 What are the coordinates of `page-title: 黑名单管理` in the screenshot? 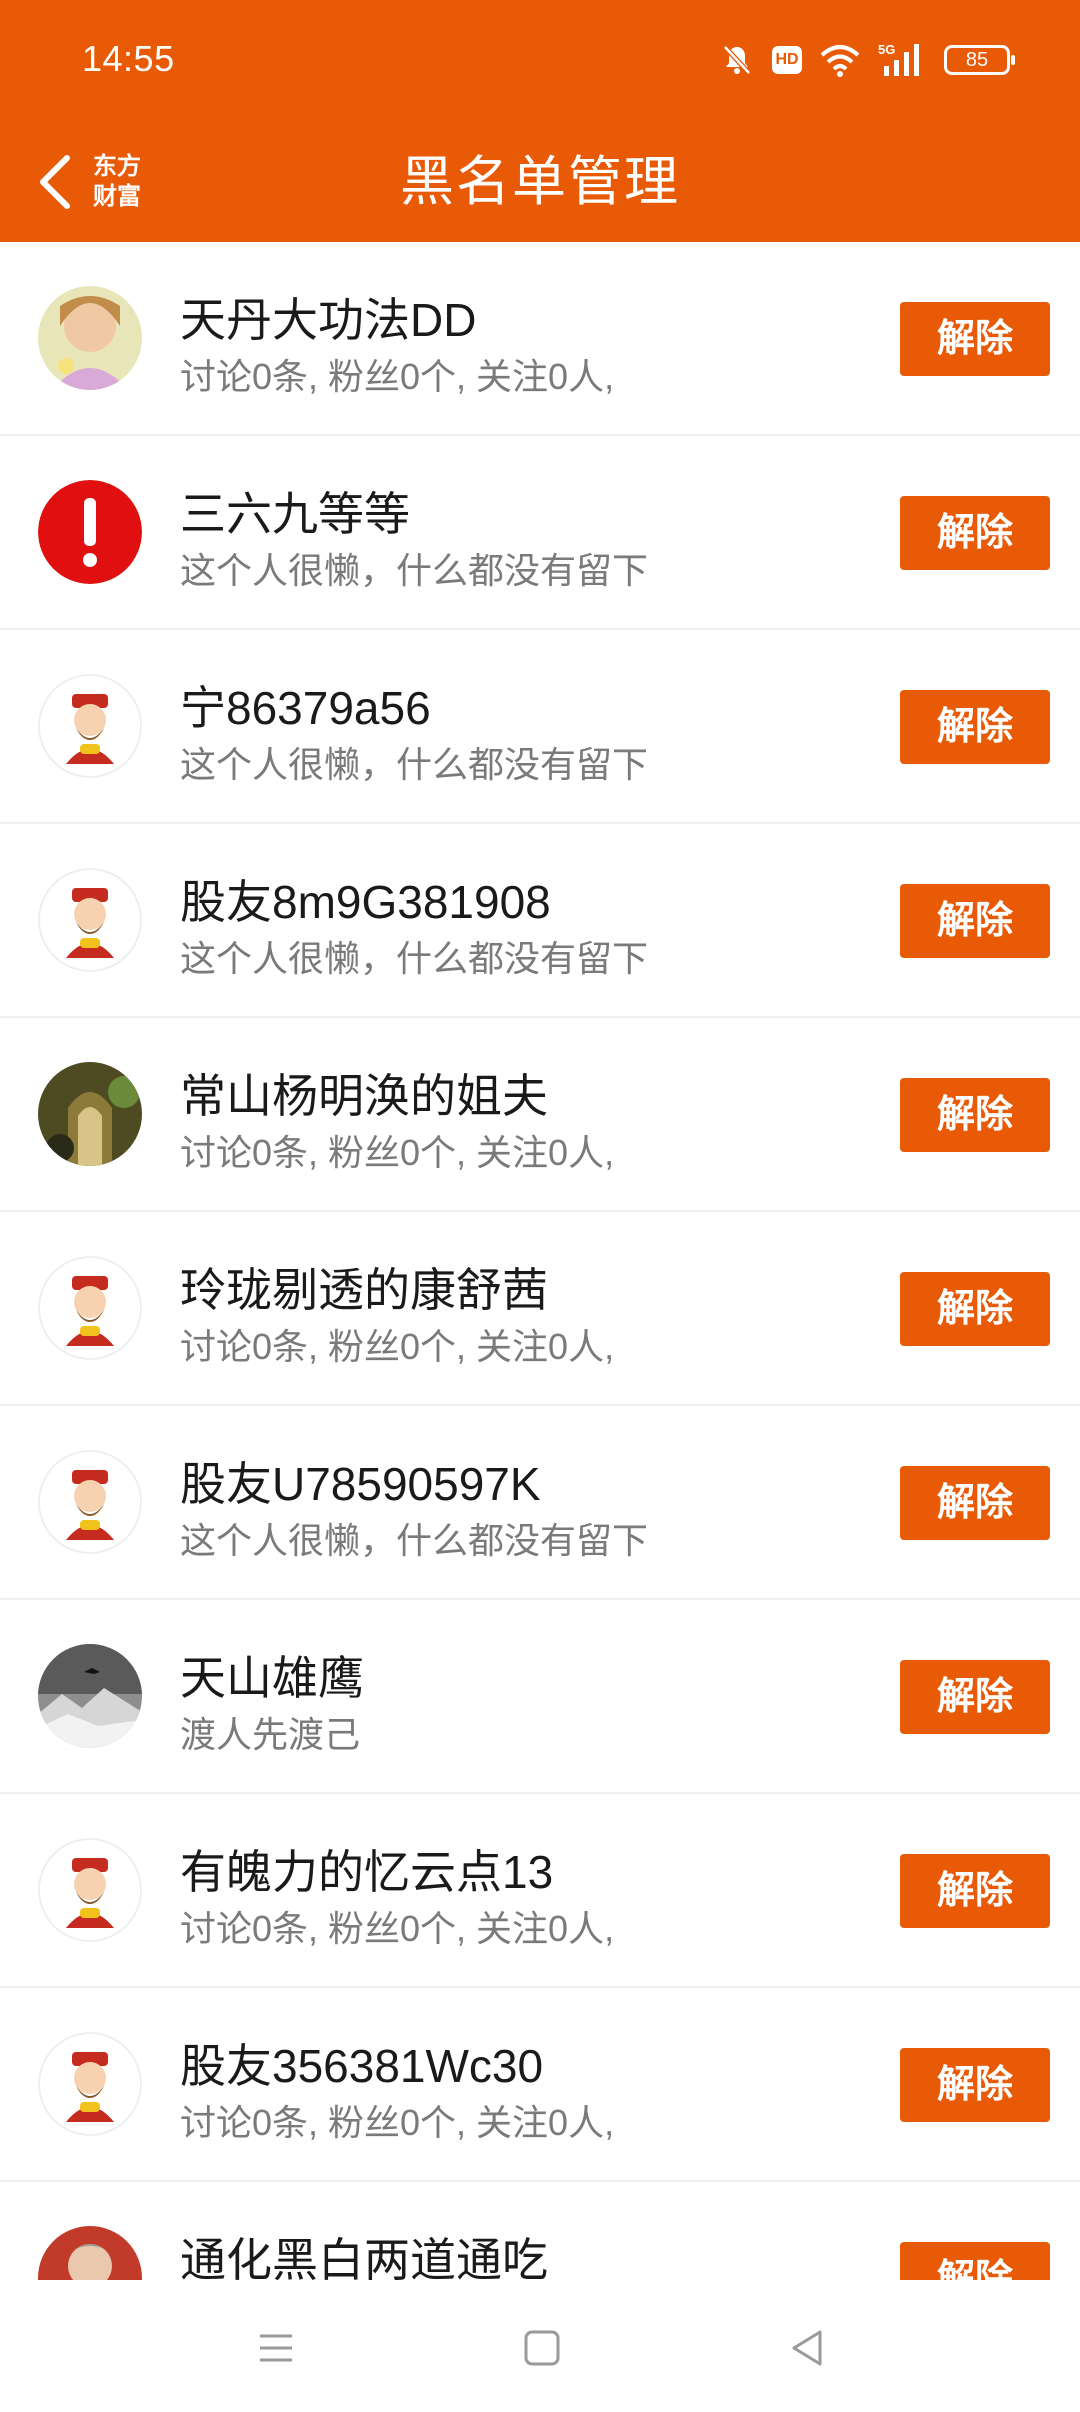 It's located at (540, 182).